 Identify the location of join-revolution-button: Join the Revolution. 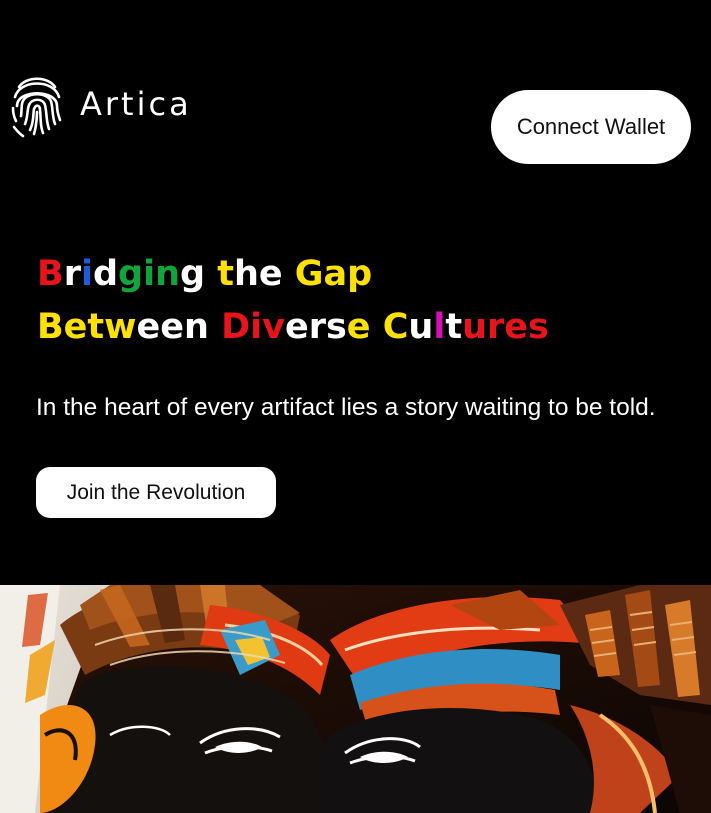
(156, 492).